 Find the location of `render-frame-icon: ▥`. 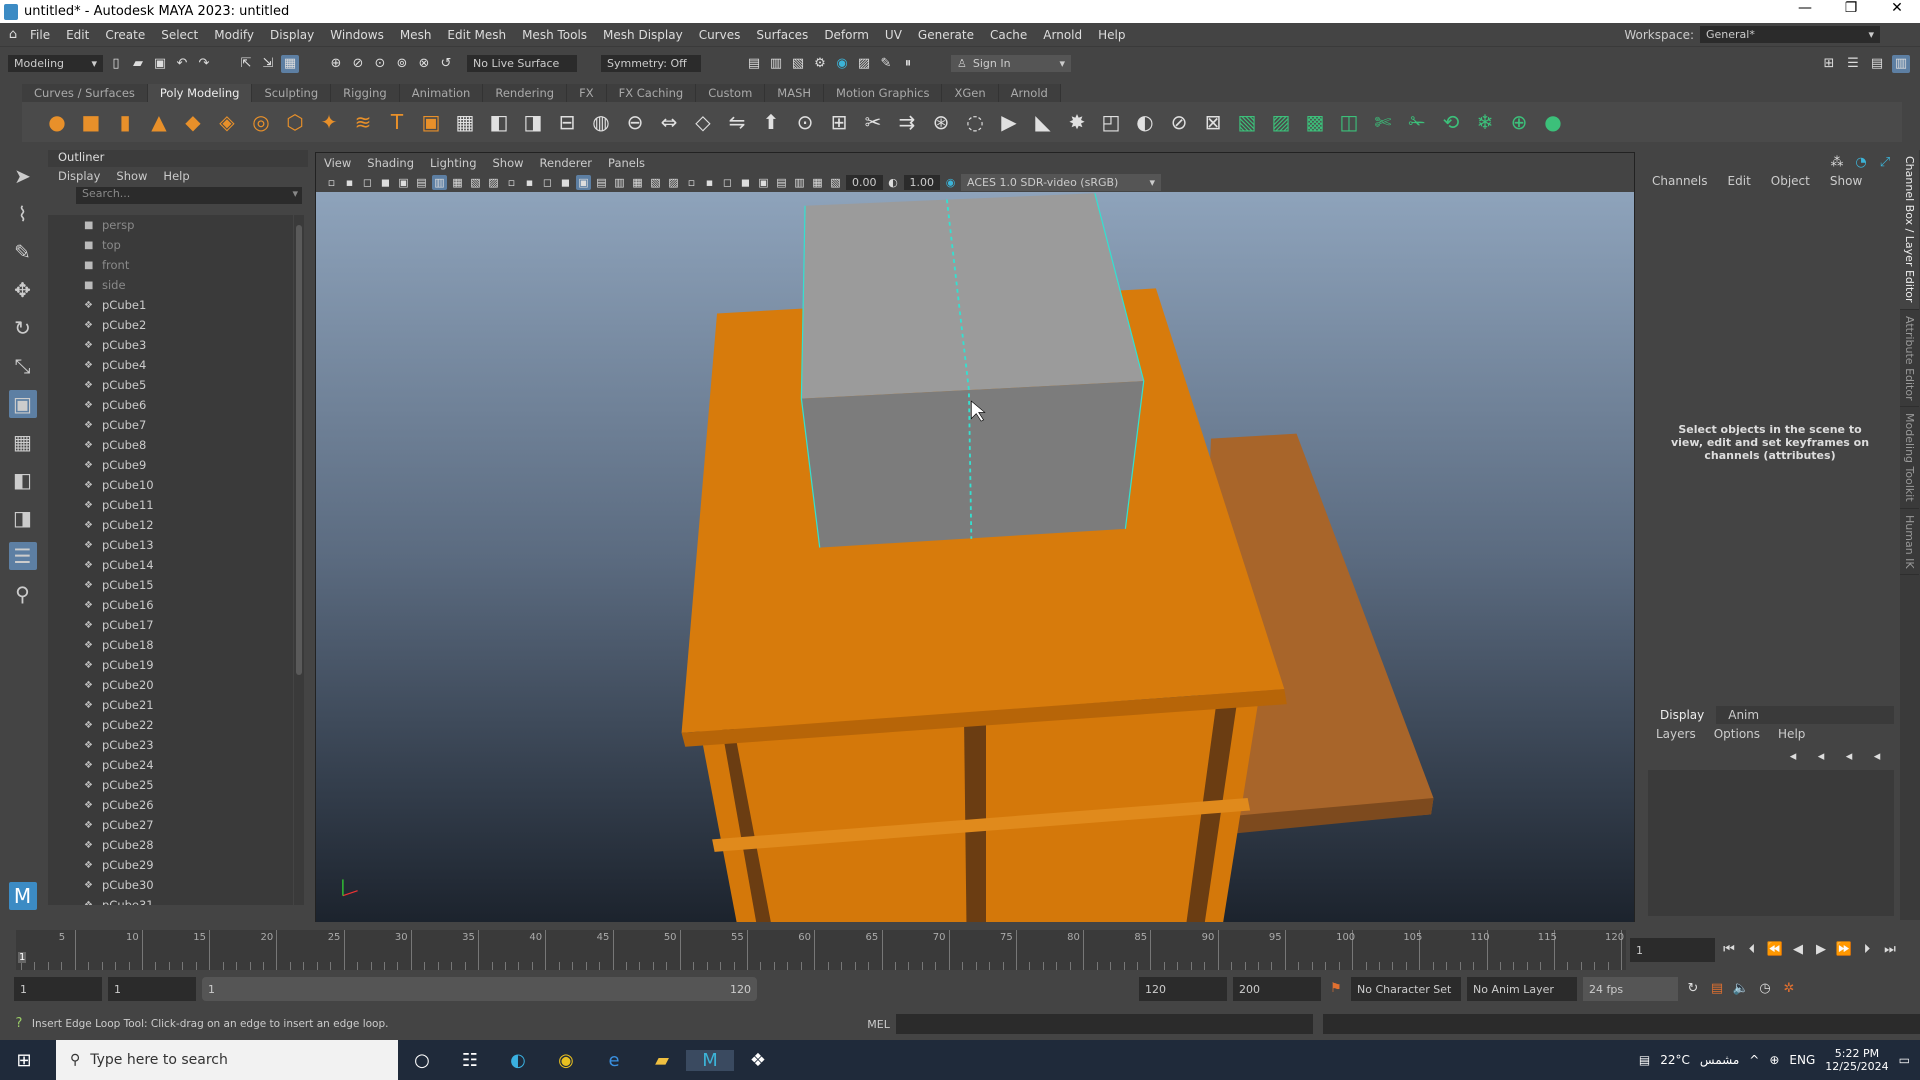

render-frame-icon: ▥ is located at coordinates (776, 64).